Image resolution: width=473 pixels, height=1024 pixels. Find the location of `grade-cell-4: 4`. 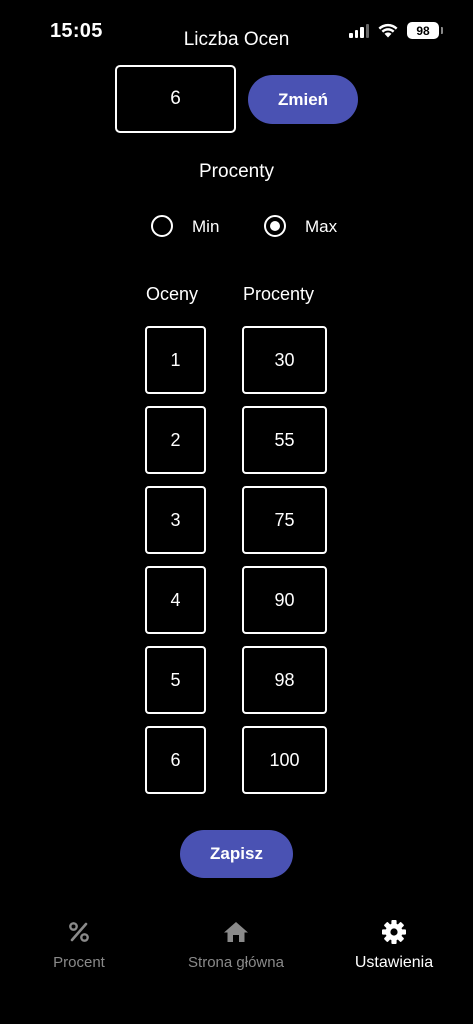

grade-cell-4: 4 is located at coordinates (175, 600).